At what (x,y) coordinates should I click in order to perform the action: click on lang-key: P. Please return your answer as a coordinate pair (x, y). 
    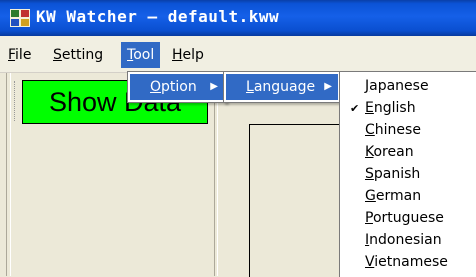
    Looking at the image, I should click on (369, 218).